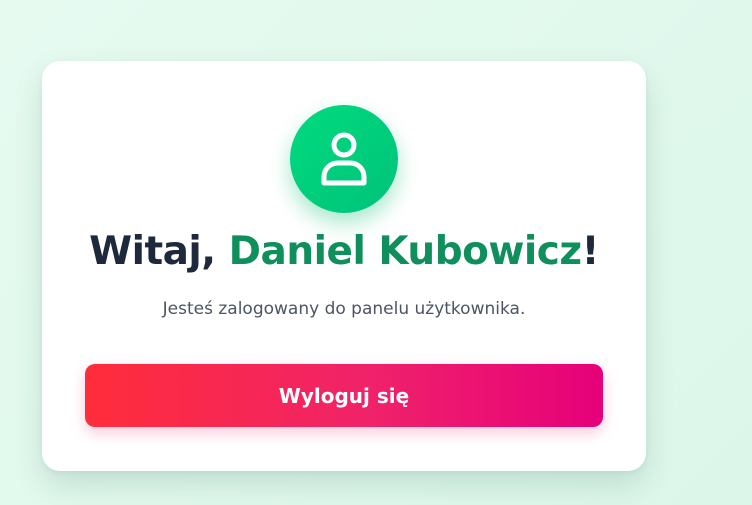 The width and height of the screenshot is (752, 505). I want to click on logout-button: Wyloguj się, so click(344, 395).